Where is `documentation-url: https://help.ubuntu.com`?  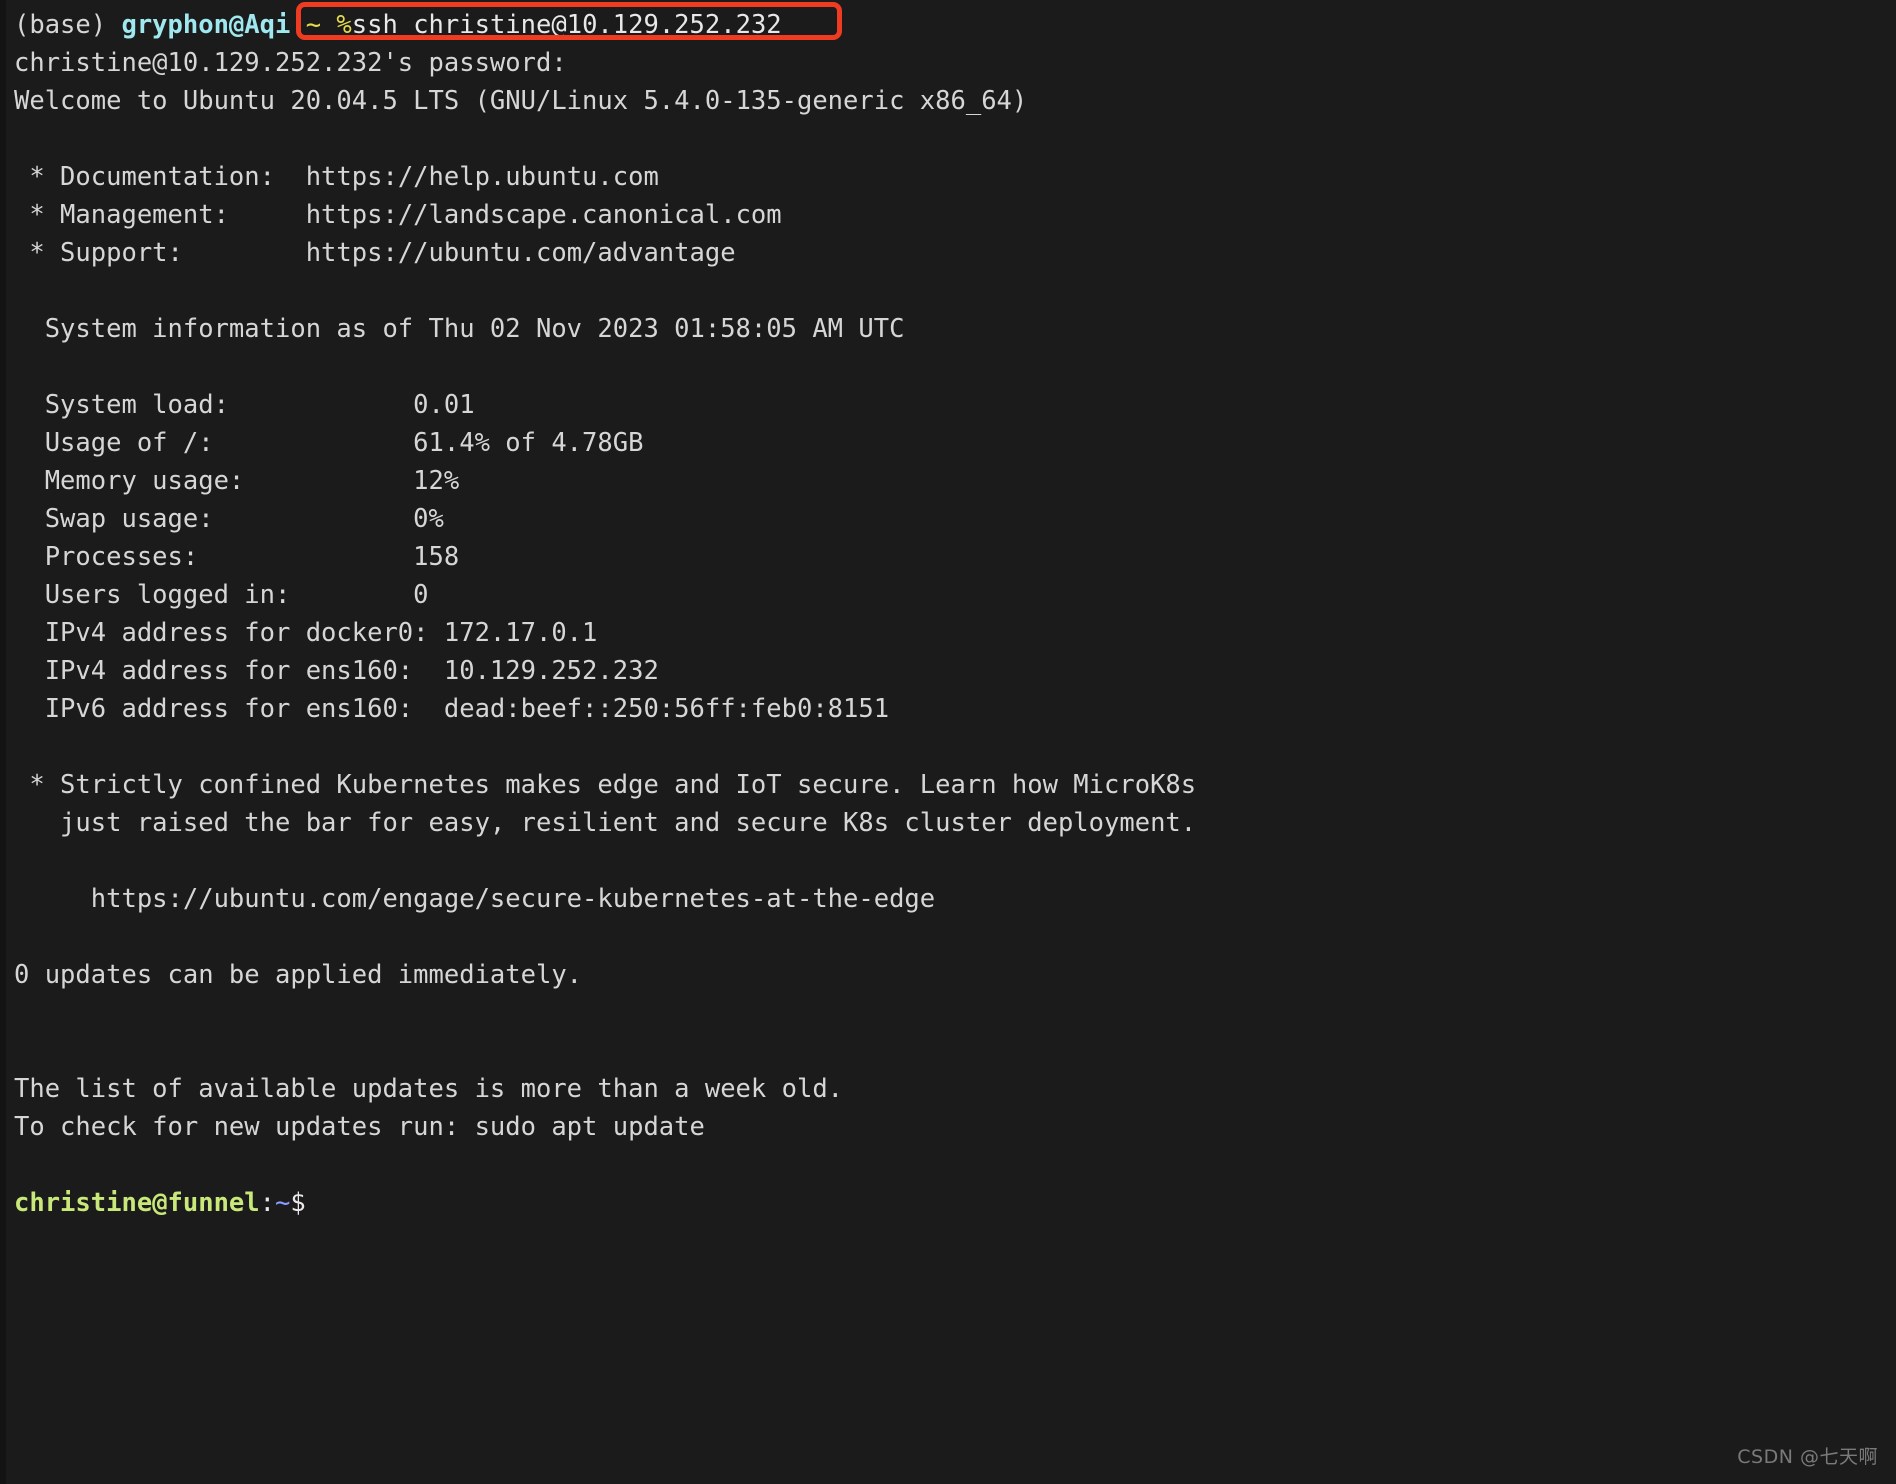
documentation-url: https://help.ubuntu.com is located at coordinates (482, 177).